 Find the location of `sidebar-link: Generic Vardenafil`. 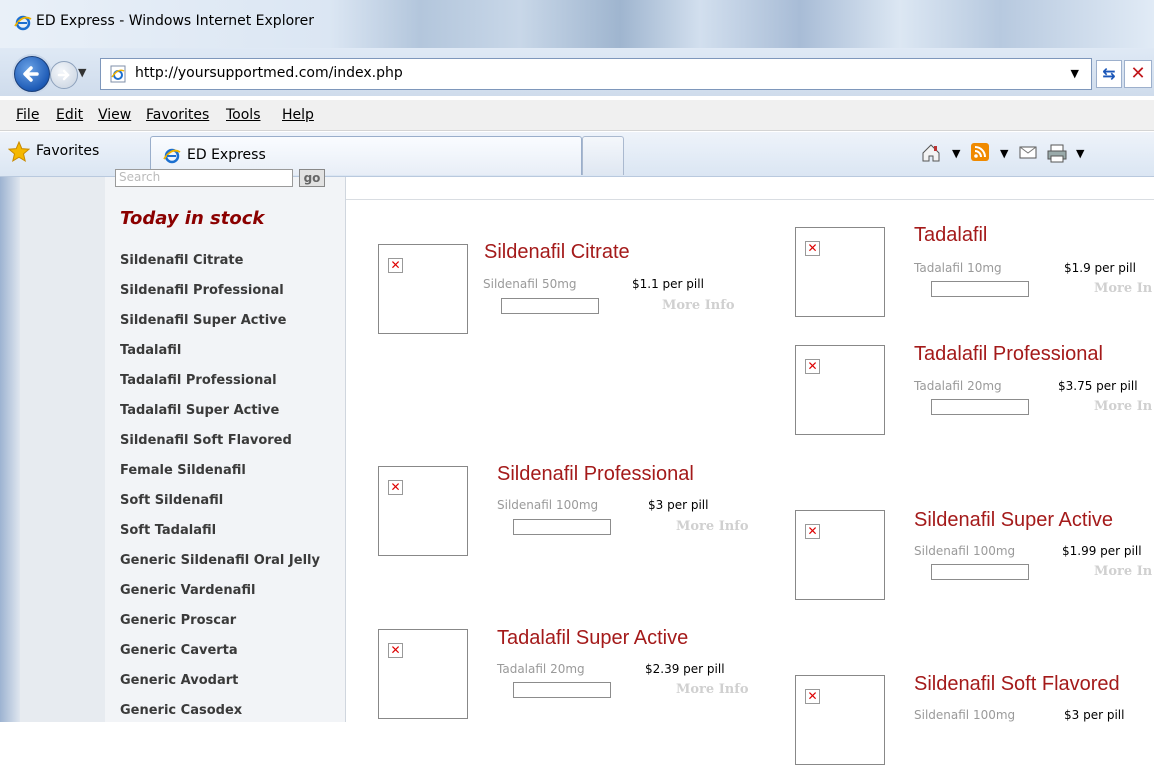

sidebar-link: Generic Vardenafil is located at coordinates (187, 590).